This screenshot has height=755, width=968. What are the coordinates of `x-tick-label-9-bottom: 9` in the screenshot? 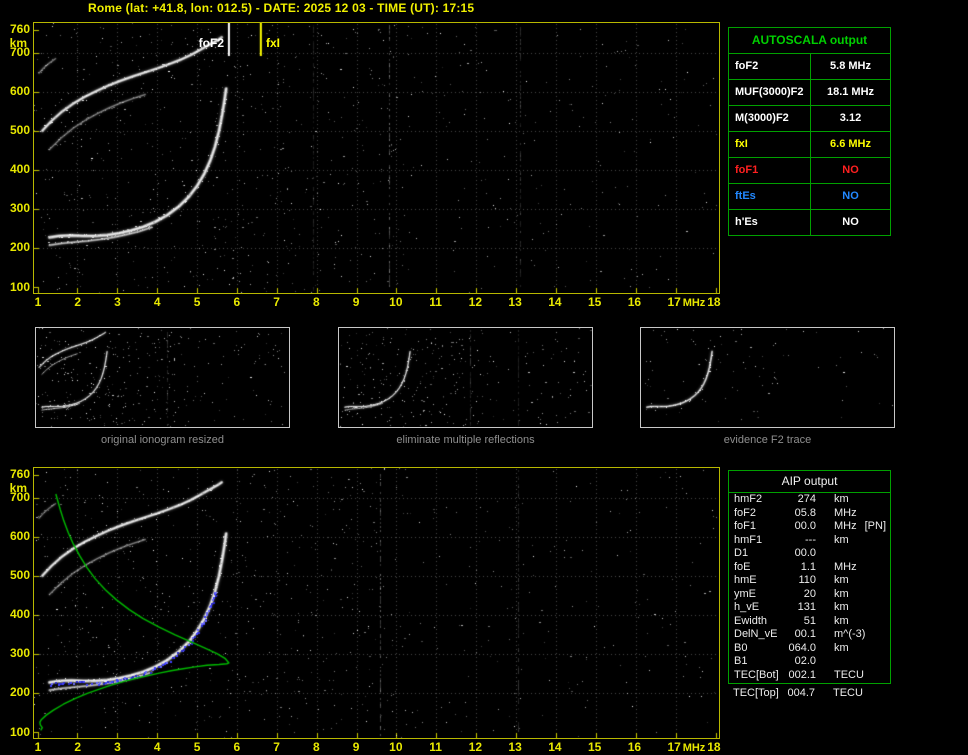 It's located at (356, 747).